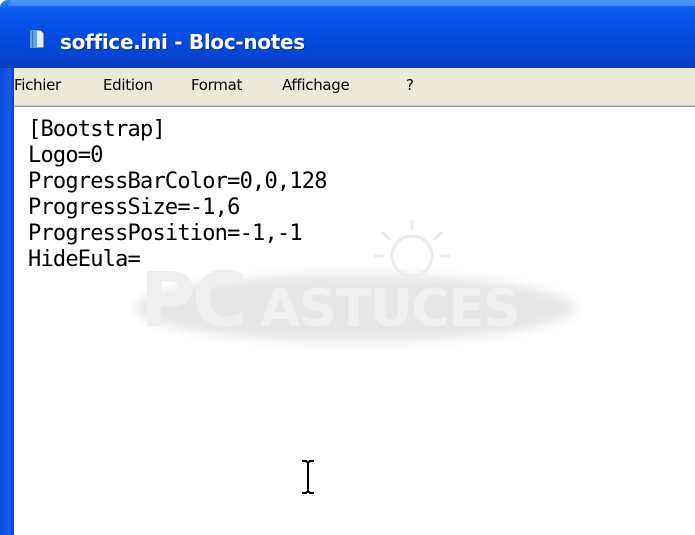  What do you see at coordinates (37, 85) in the screenshot?
I see `menu-fichier: Fichier` at bounding box center [37, 85].